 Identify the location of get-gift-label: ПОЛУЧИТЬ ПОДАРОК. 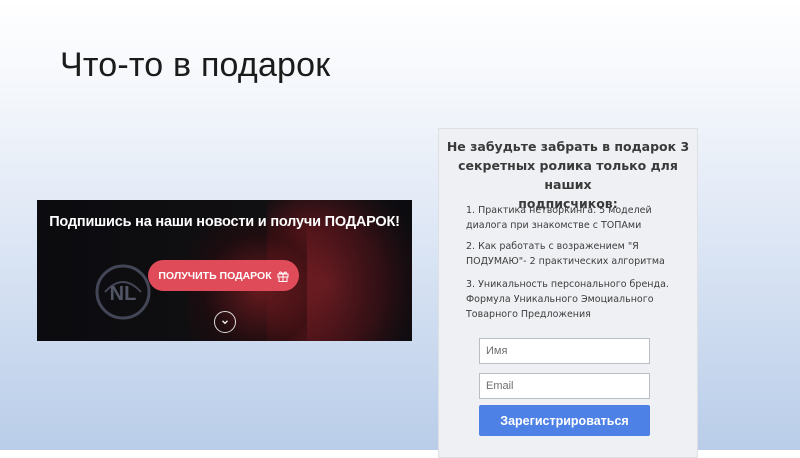
(215, 275).